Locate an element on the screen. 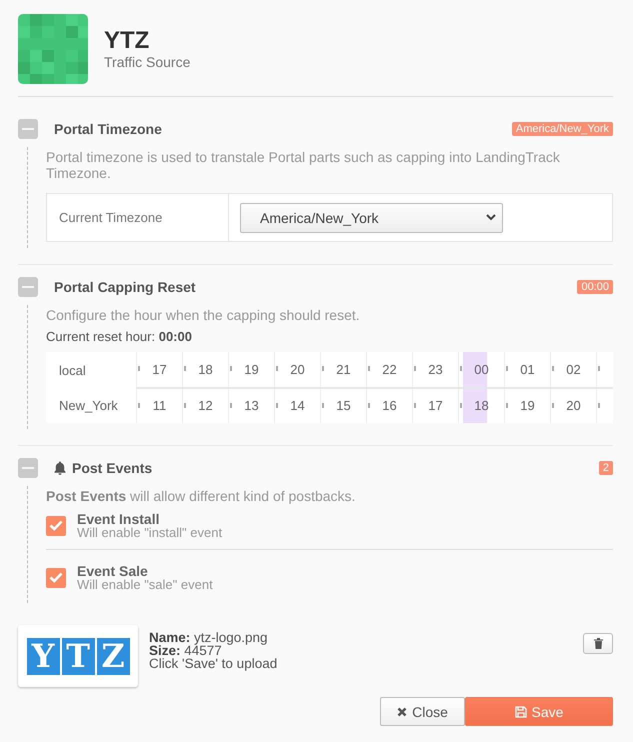 This screenshot has height=742, width=633. delete-button is located at coordinates (598, 643).